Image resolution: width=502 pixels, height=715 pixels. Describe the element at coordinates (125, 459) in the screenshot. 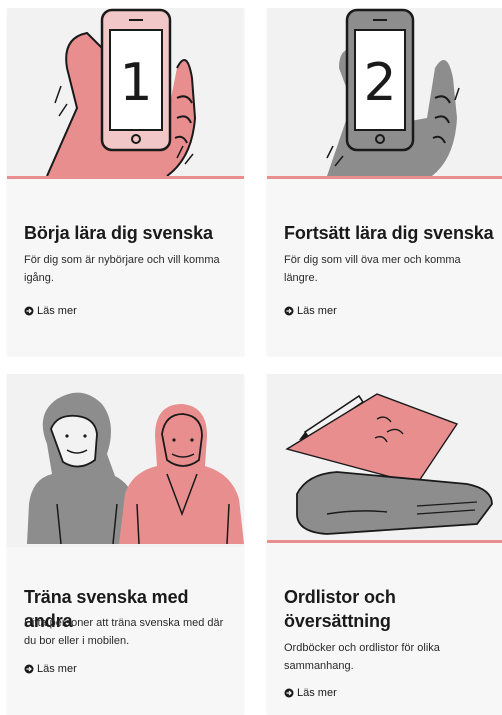

I see `two-people-illustration` at that location.